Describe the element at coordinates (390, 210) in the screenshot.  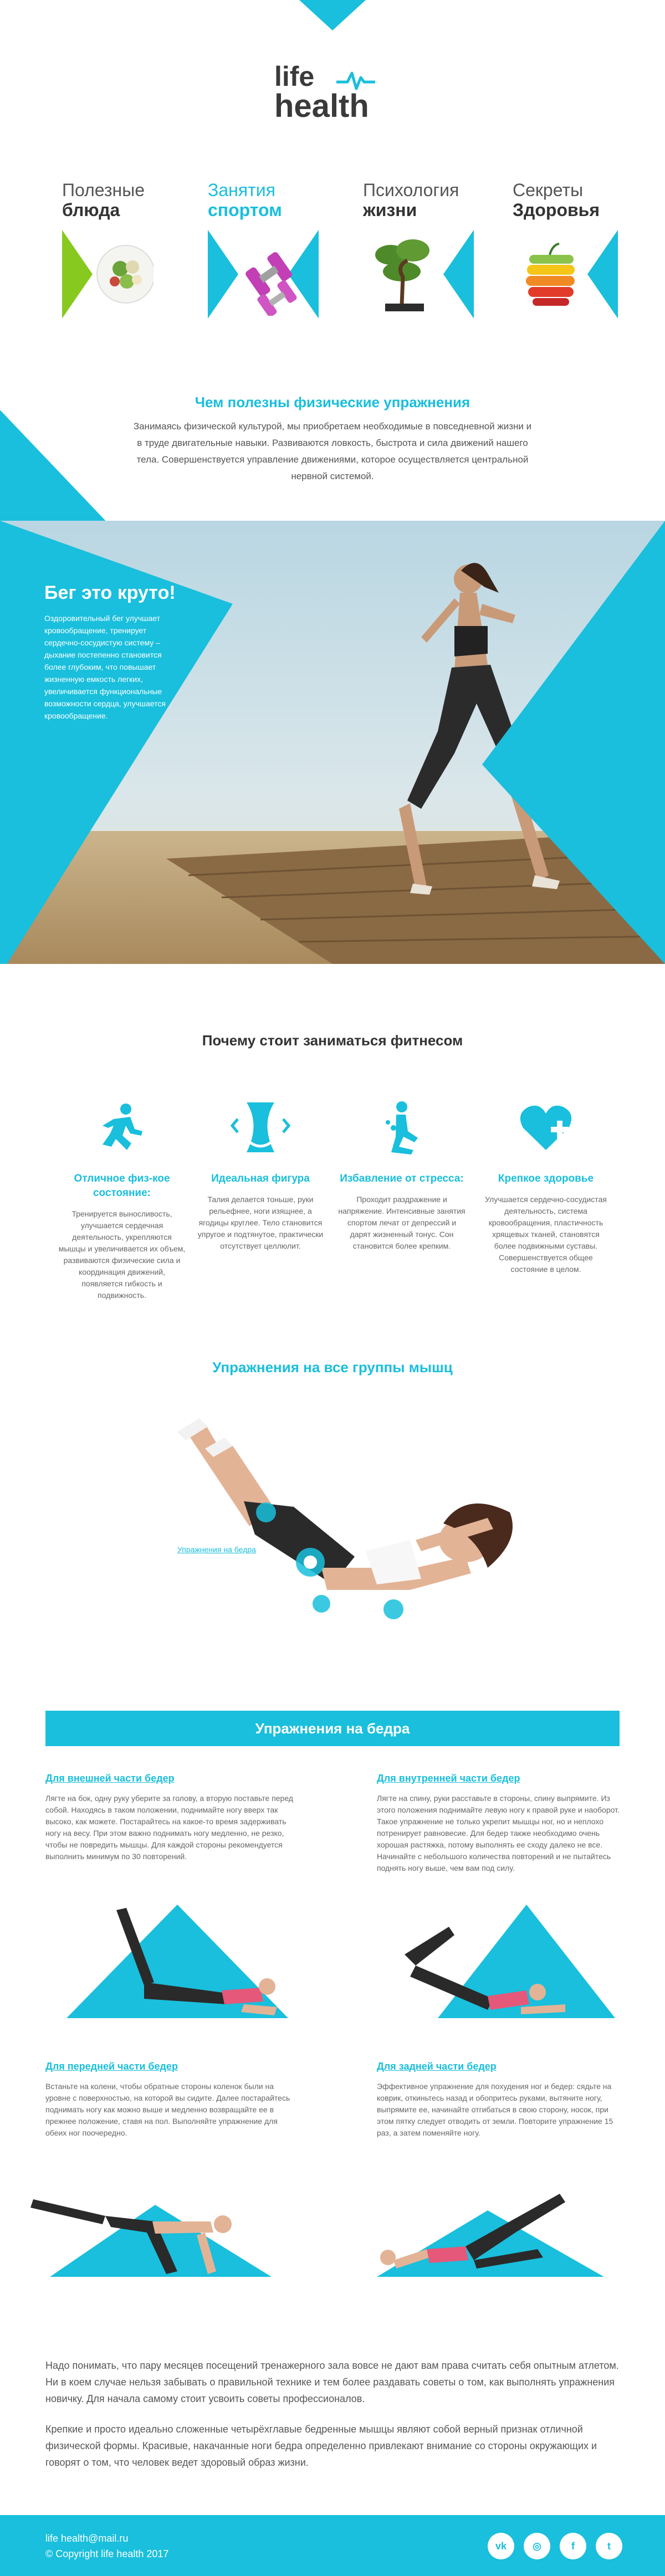
I see `category-label-2: жизни` at that location.